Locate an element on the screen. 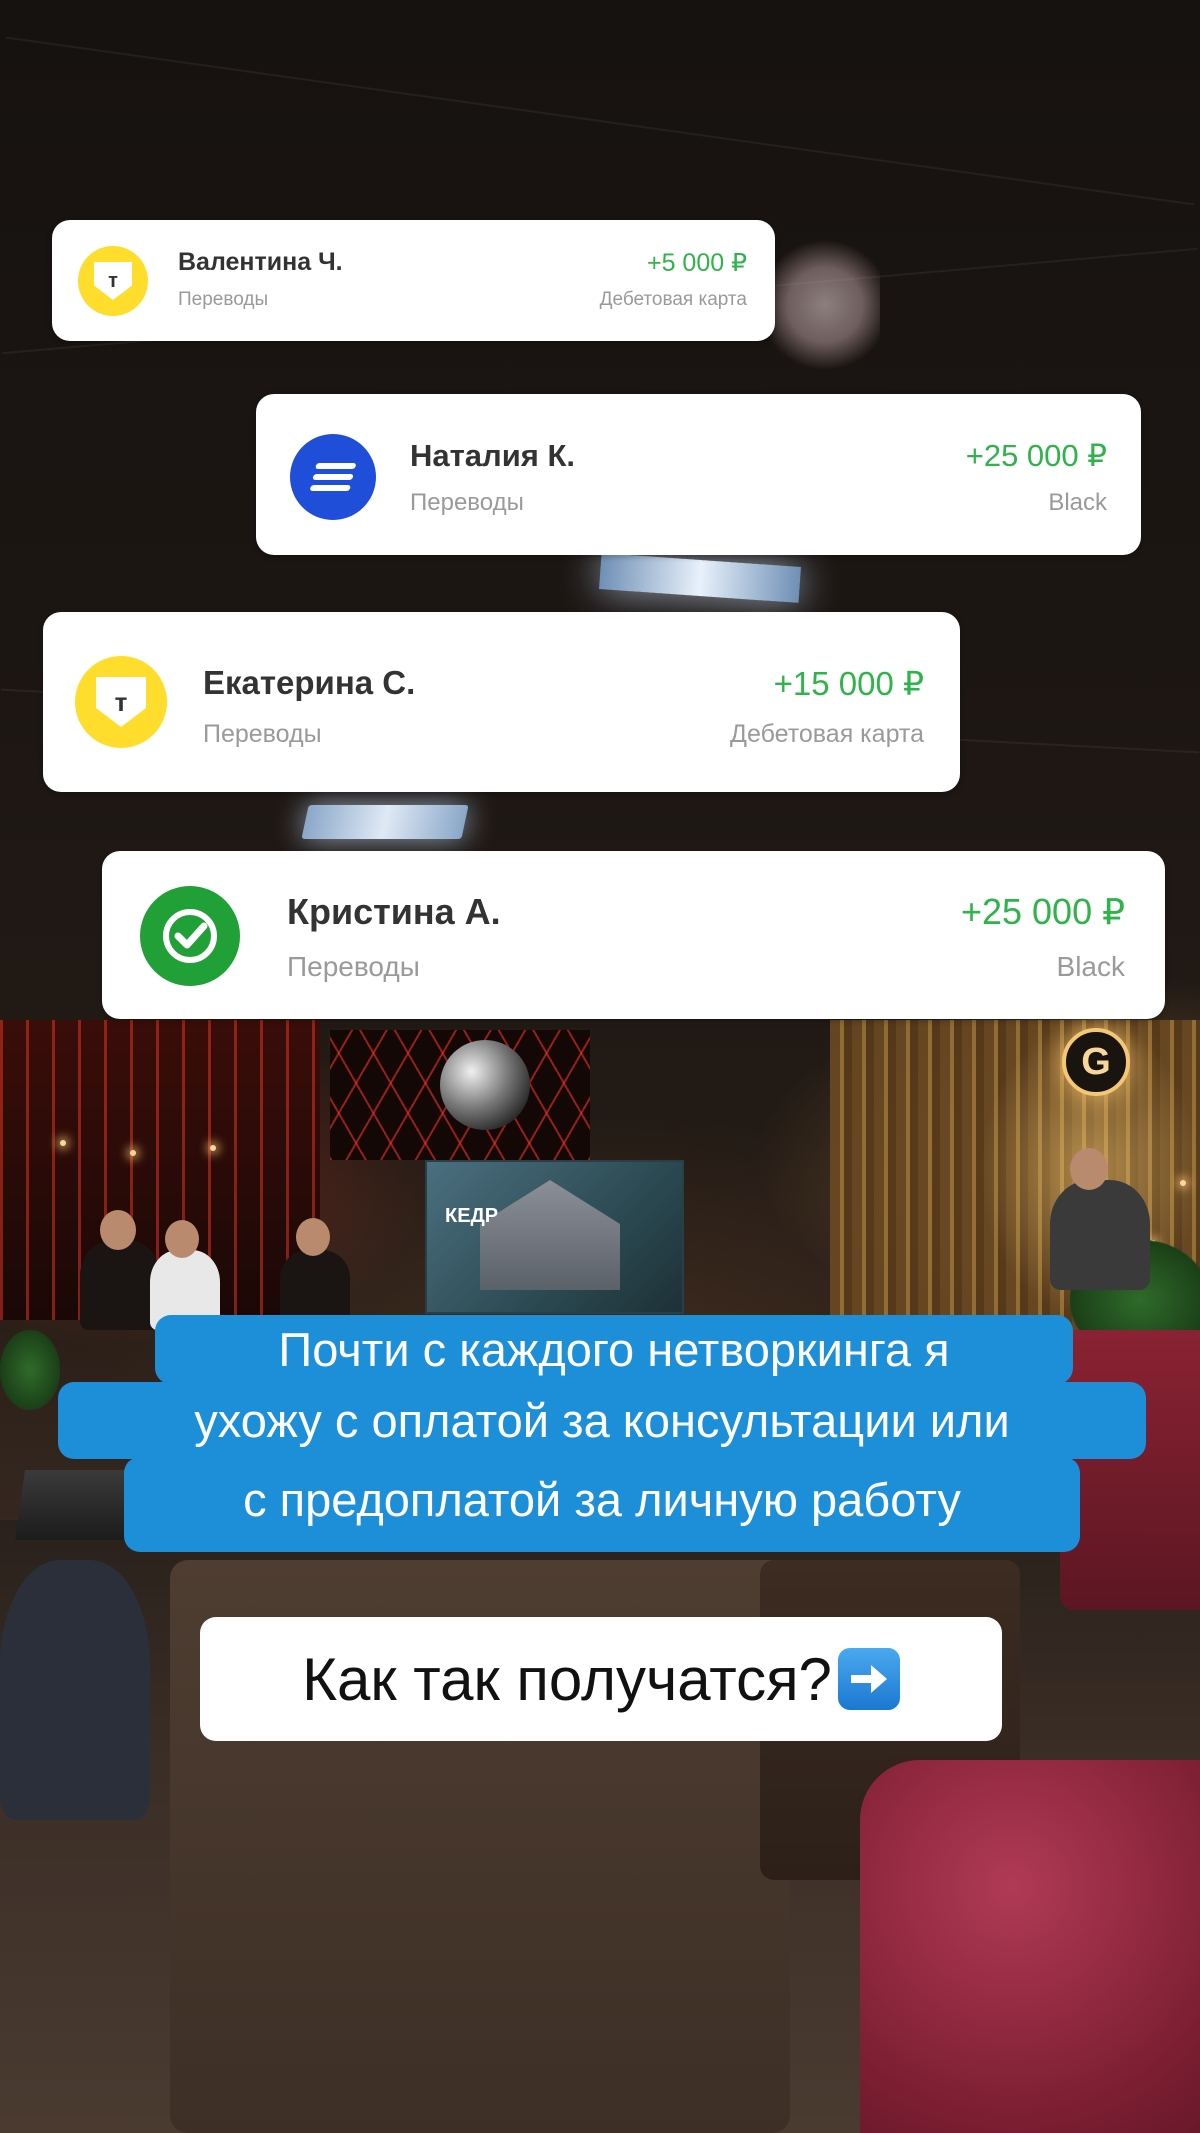 The width and height of the screenshot is (1200, 2133). blue-bank-logo-icon is located at coordinates (333, 477).